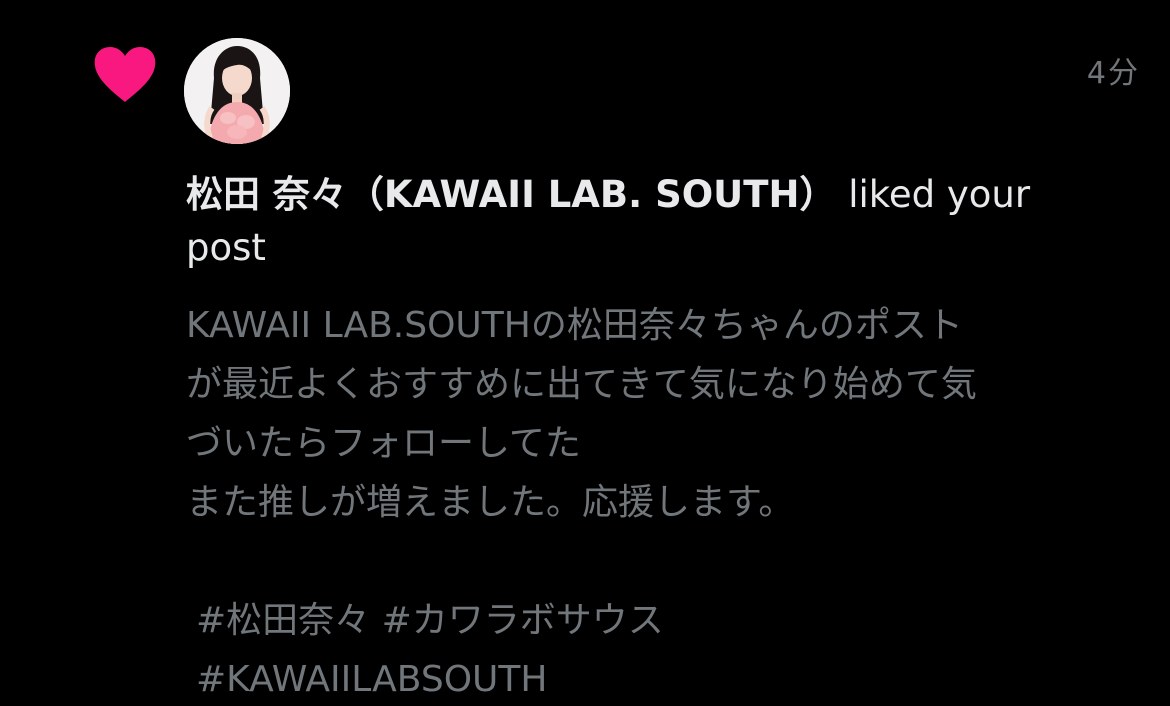 This screenshot has width=1170, height=706. I want to click on hashtag-link: #KAWAIILABSOUTH, so click(371, 679).